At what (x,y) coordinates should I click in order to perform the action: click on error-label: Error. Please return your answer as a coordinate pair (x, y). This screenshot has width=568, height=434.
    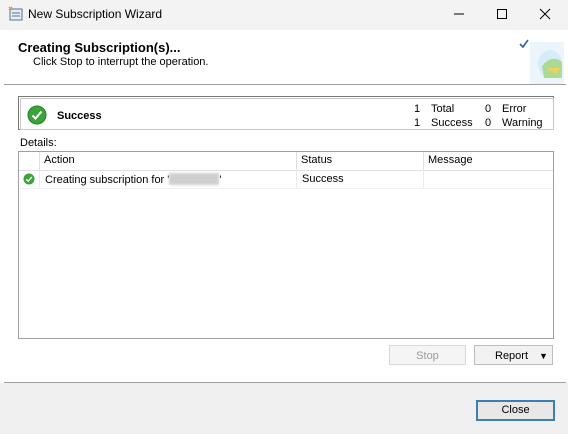
    Looking at the image, I should click on (514, 109).